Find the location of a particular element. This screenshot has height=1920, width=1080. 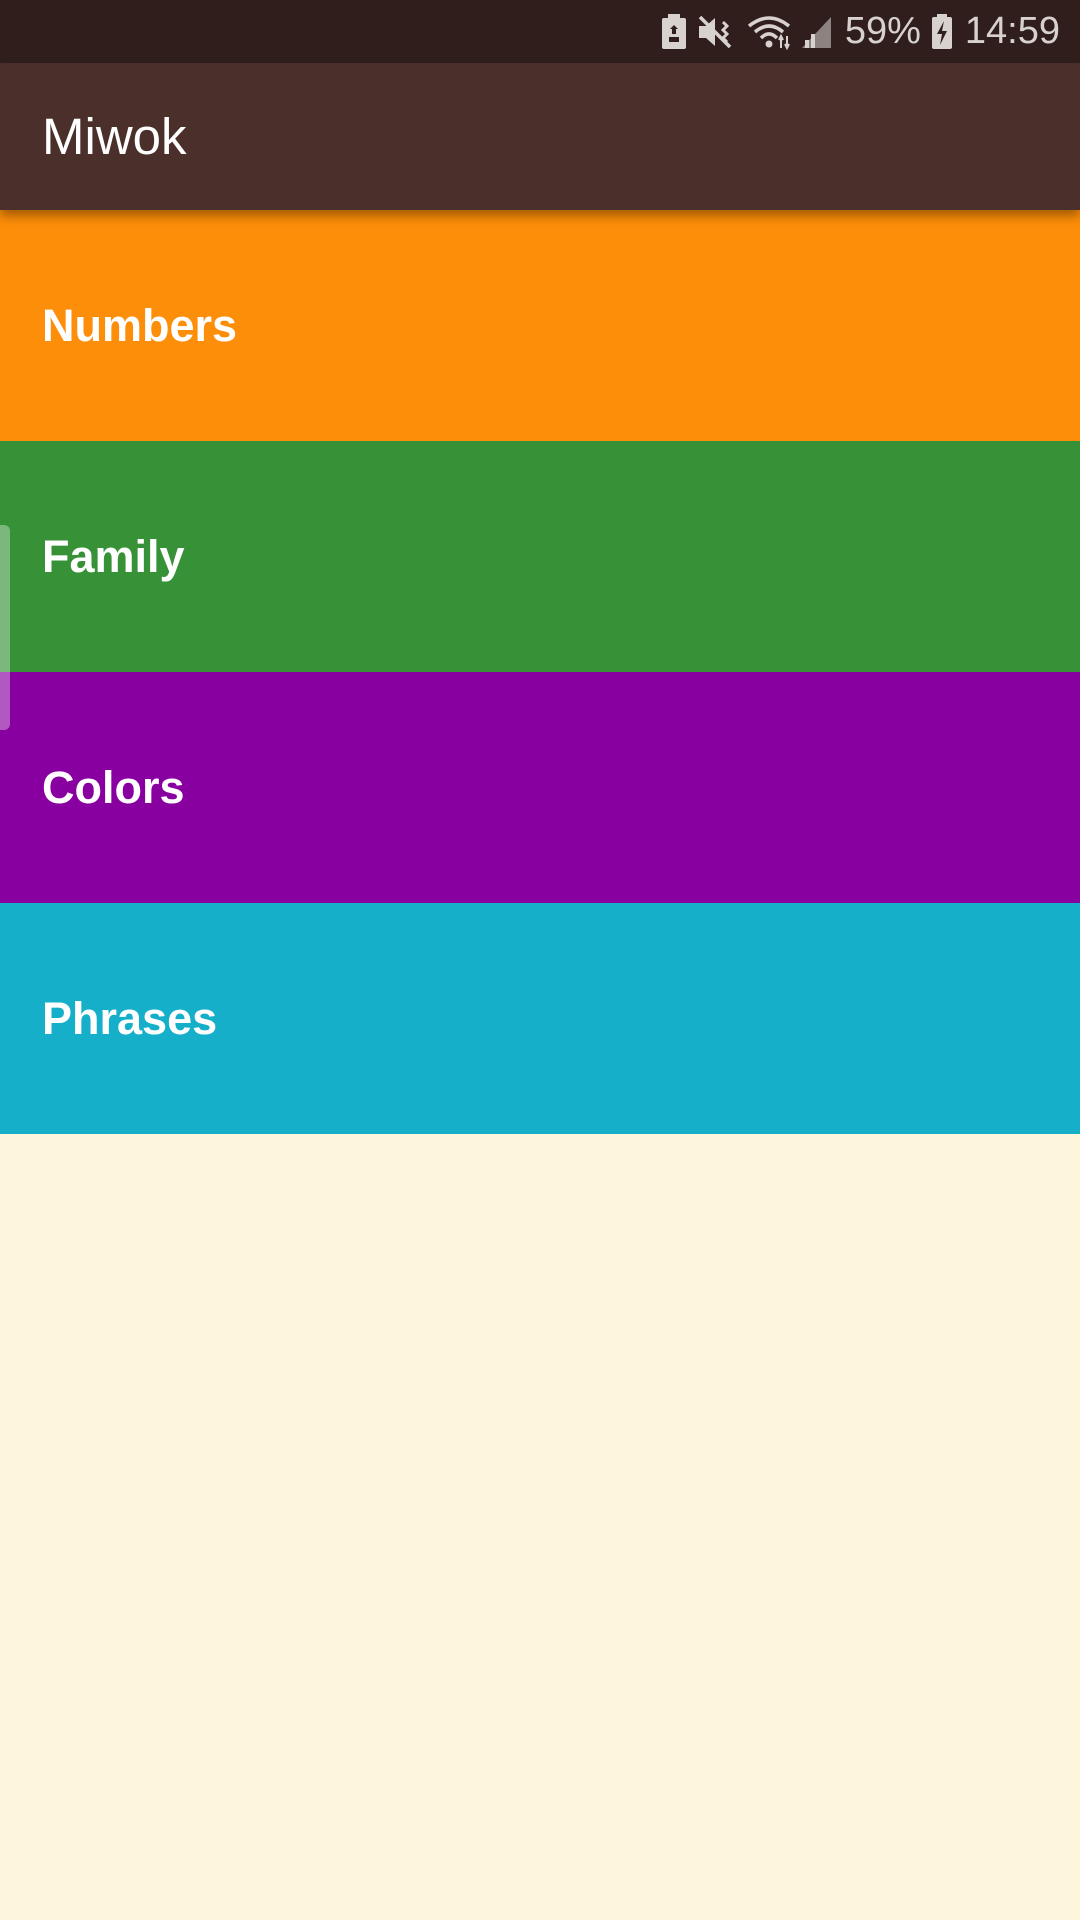

wifi-icon is located at coordinates (769, 31).